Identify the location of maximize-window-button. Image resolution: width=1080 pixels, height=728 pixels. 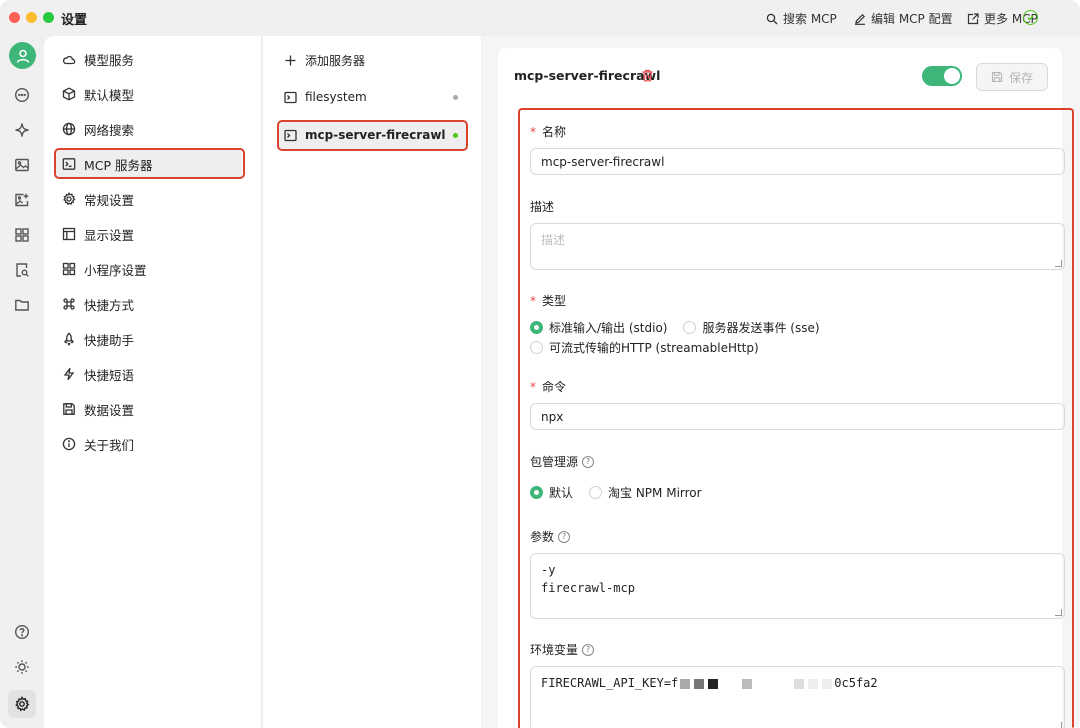
(48, 17).